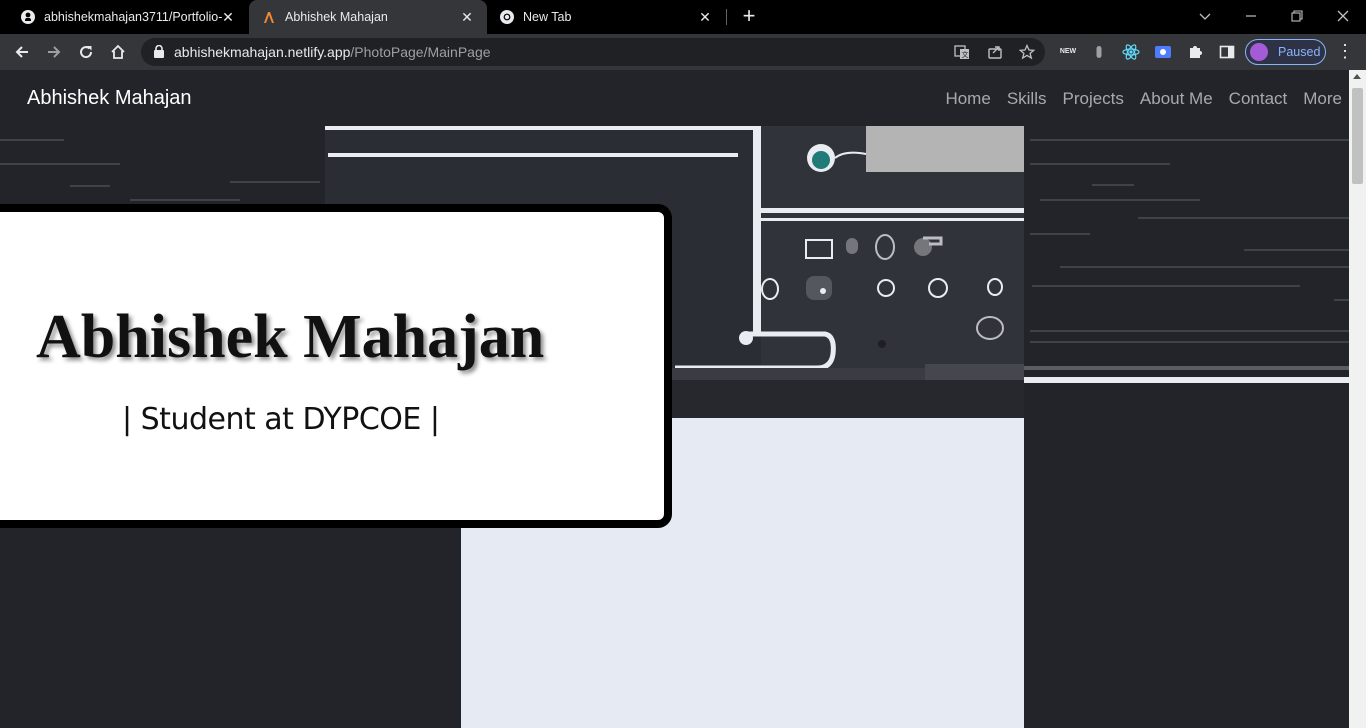 The image size is (1366, 728). Describe the element at coordinates (967, 99) in the screenshot. I see `nav-home: Home` at that location.